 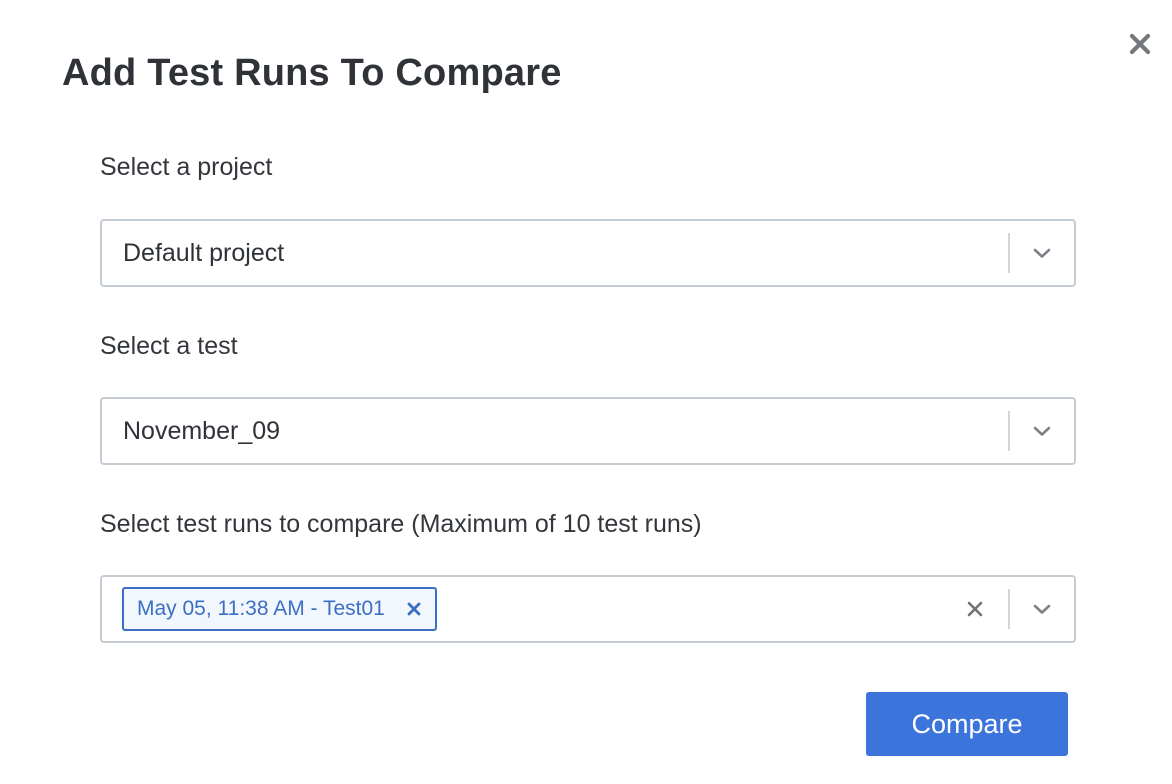 I want to click on test-run-chip: May 05, 11:38 AM - Test01, so click(x=279, y=609).